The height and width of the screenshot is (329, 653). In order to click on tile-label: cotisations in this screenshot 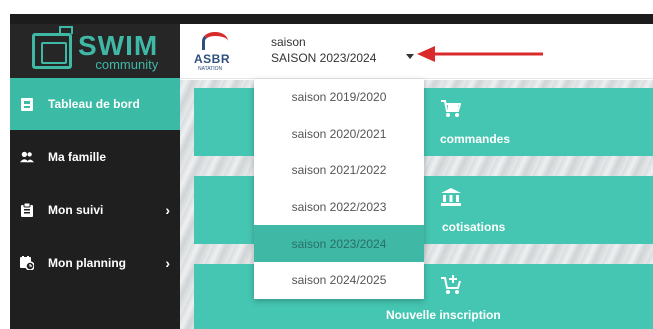, I will do `click(474, 227)`.